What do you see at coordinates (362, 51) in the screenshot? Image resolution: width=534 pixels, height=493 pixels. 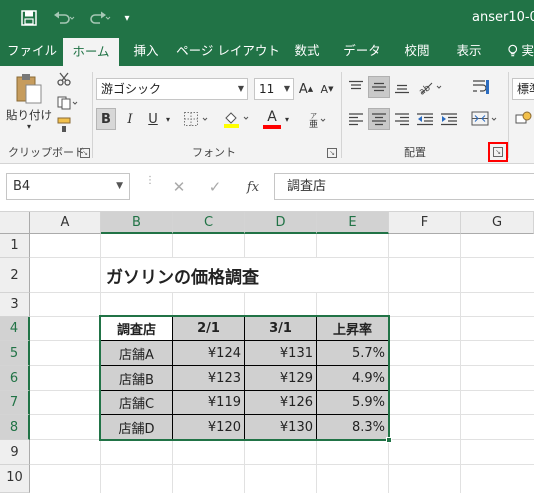 I see `tab-data: データ` at bounding box center [362, 51].